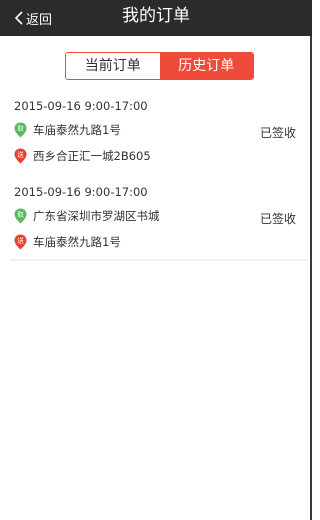 The width and height of the screenshot is (320, 520). Describe the element at coordinates (96, 216) in the screenshot. I see `pickup-address: 广东省深圳市罗湖区书城` at that location.